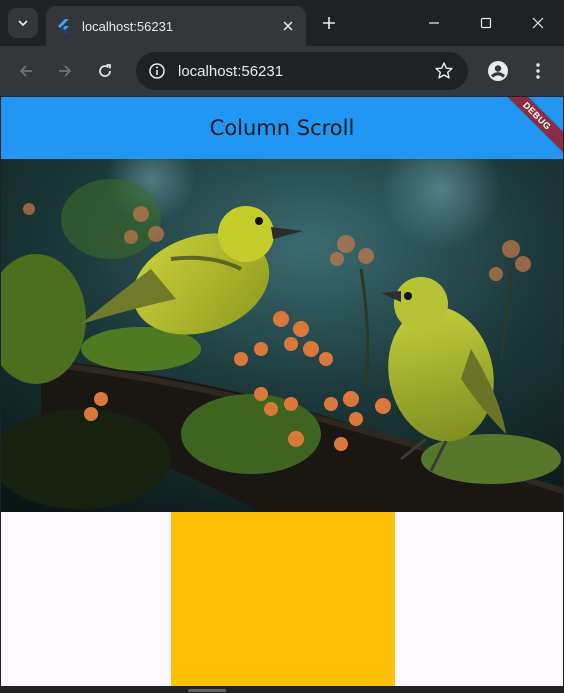 The image size is (564, 693). I want to click on browser-menu-button, so click(538, 71).